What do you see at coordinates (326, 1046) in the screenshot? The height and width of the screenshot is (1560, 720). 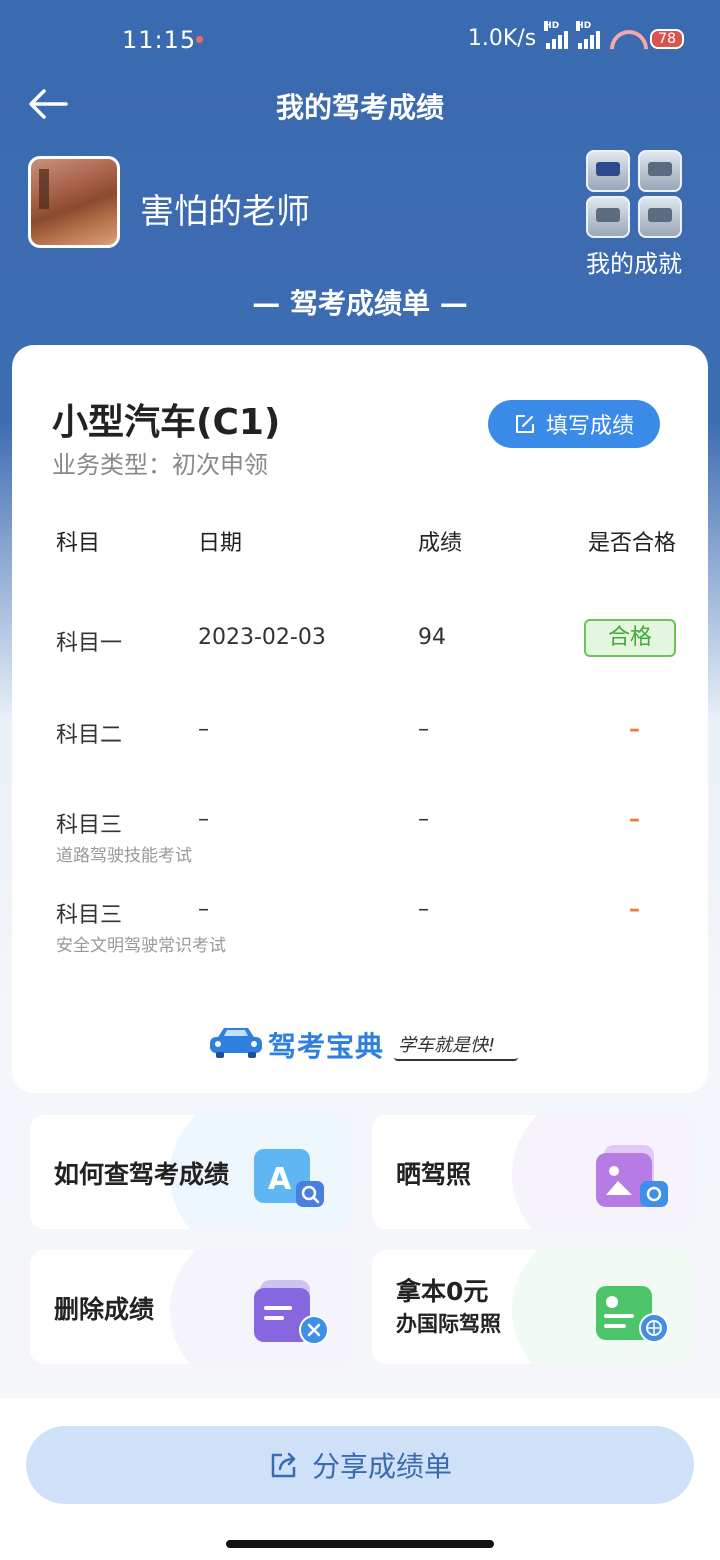 I see `brand-name: 驾考宝典` at bounding box center [326, 1046].